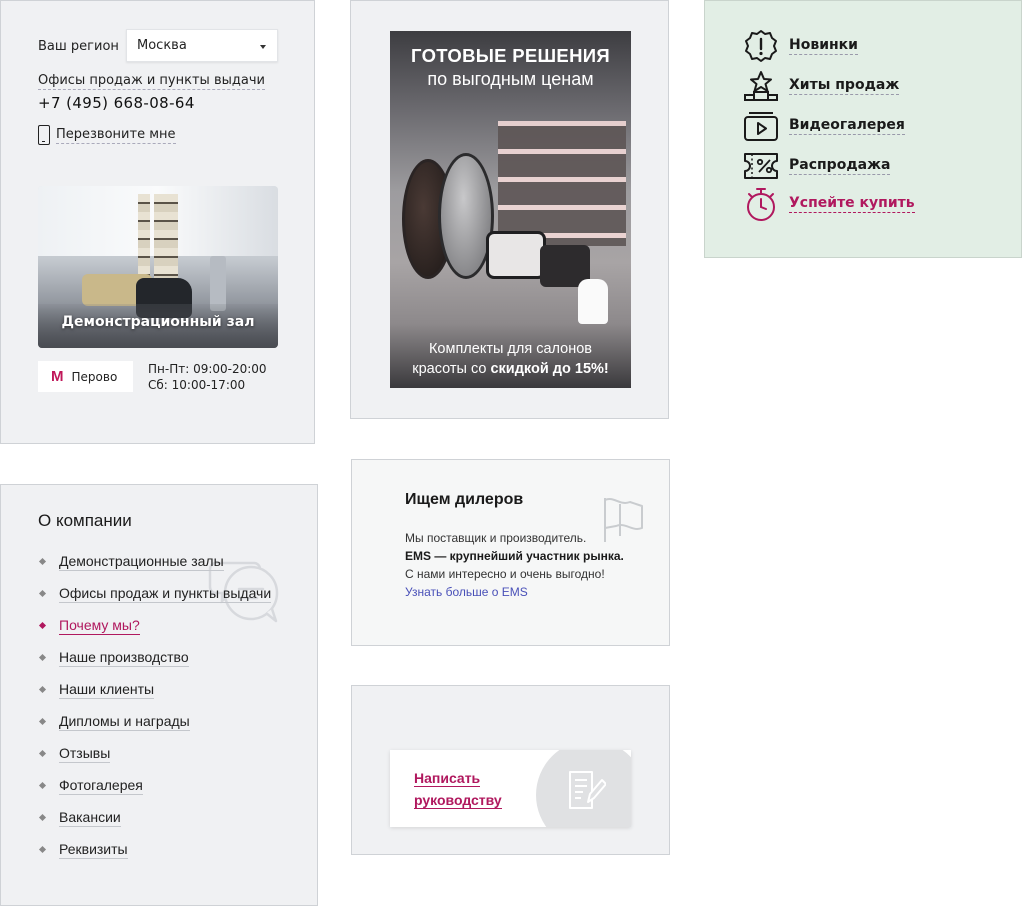  What do you see at coordinates (151, 81) in the screenshot?
I see `offices-link: Офисы продаж и пункты выдачи` at bounding box center [151, 81].